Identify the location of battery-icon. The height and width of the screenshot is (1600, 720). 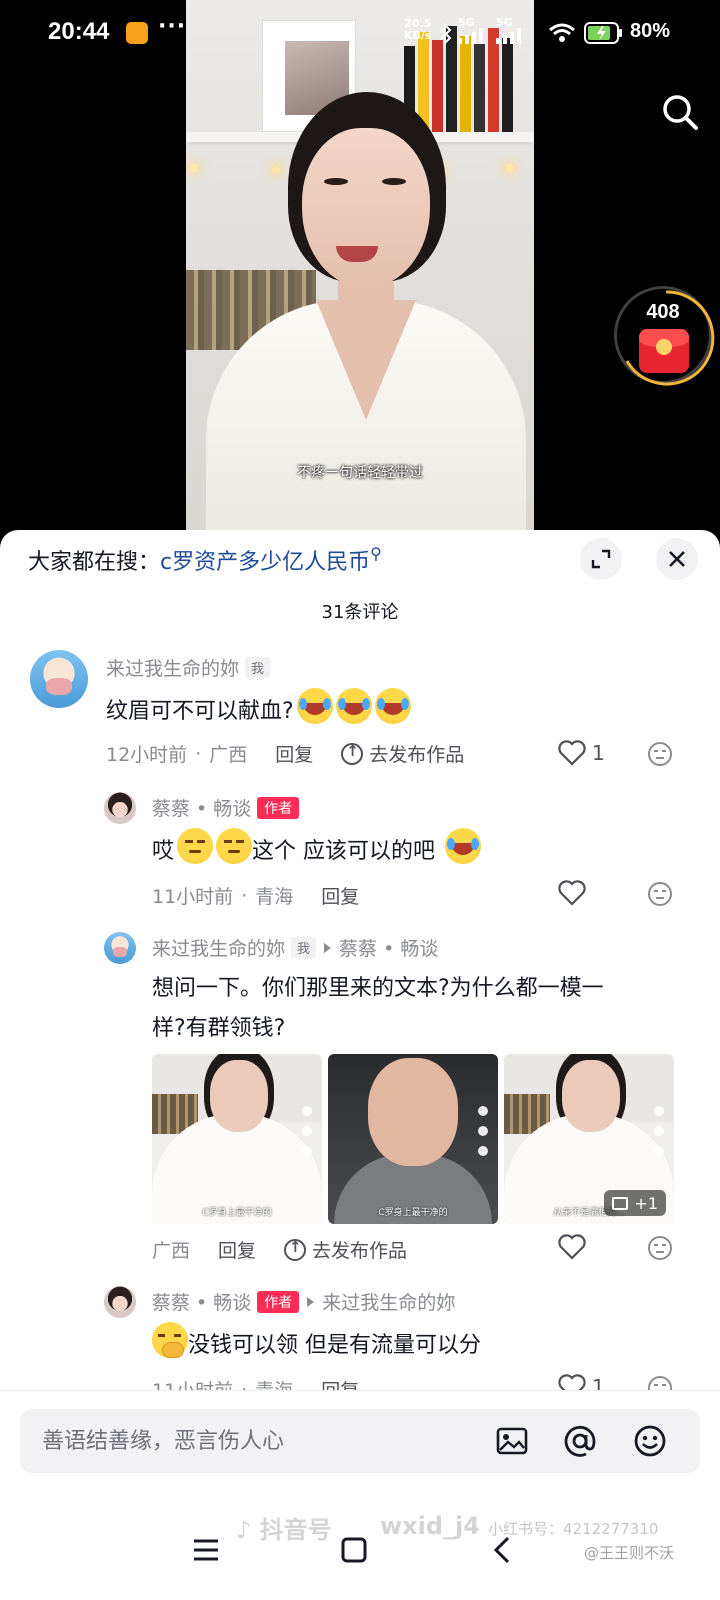
(603, 33).